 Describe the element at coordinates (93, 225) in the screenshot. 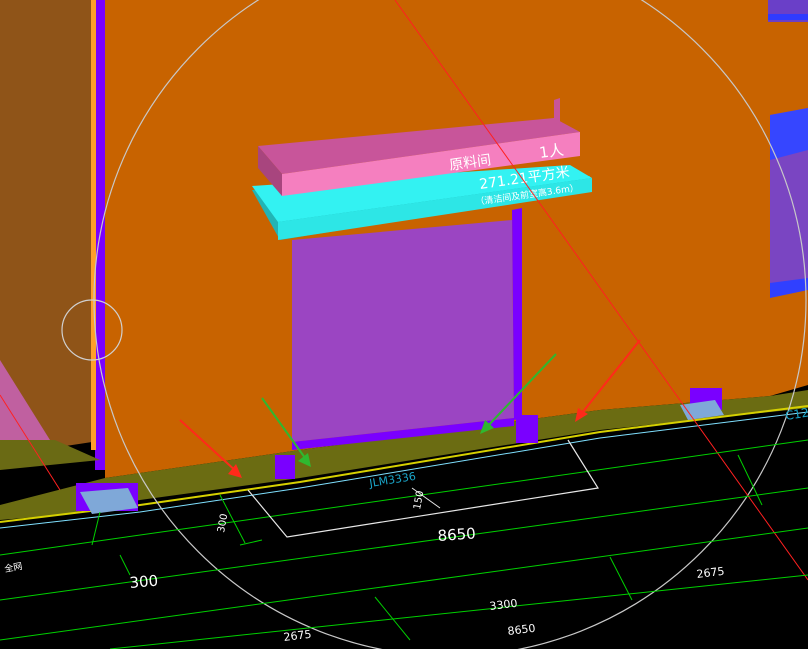

I see `left-wall-column-edge` at that location.